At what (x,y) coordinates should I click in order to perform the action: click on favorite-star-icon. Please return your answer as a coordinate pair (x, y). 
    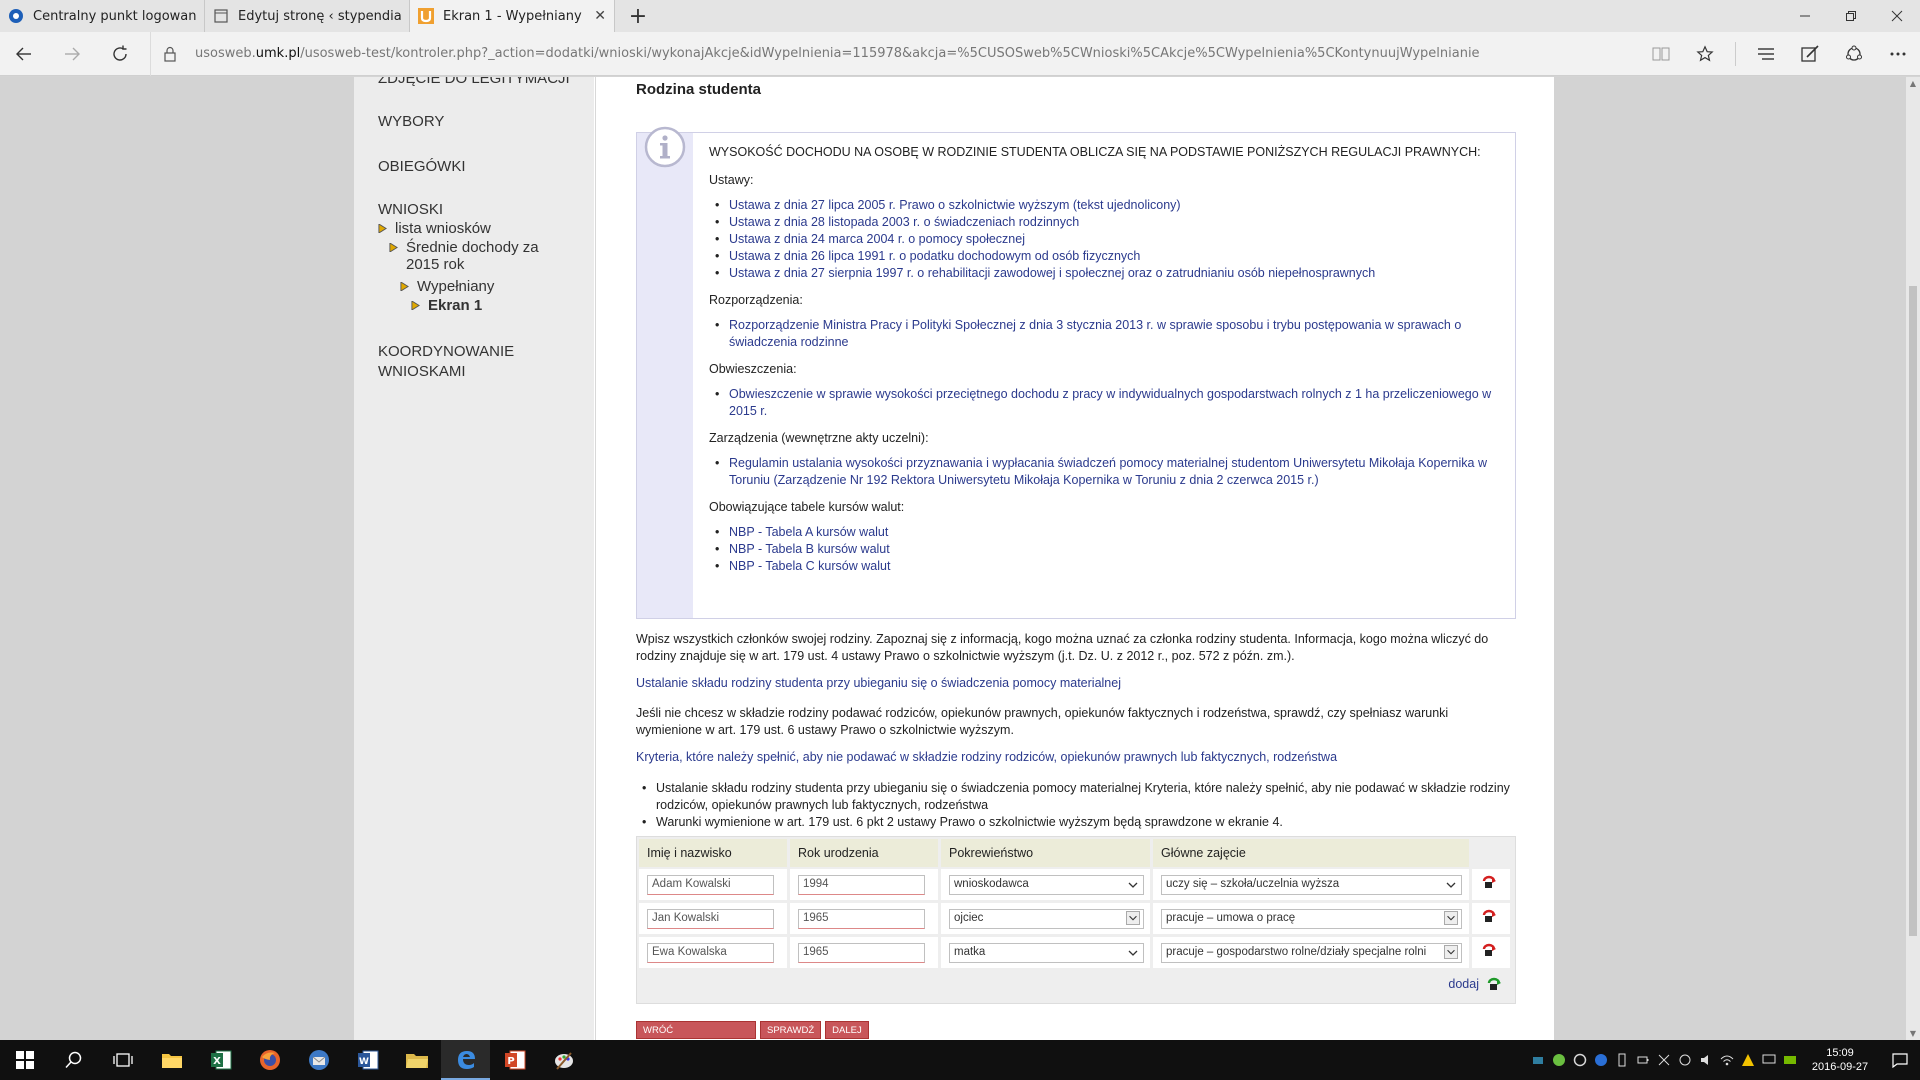
    Looking at the image, I should click on (1705, 54).